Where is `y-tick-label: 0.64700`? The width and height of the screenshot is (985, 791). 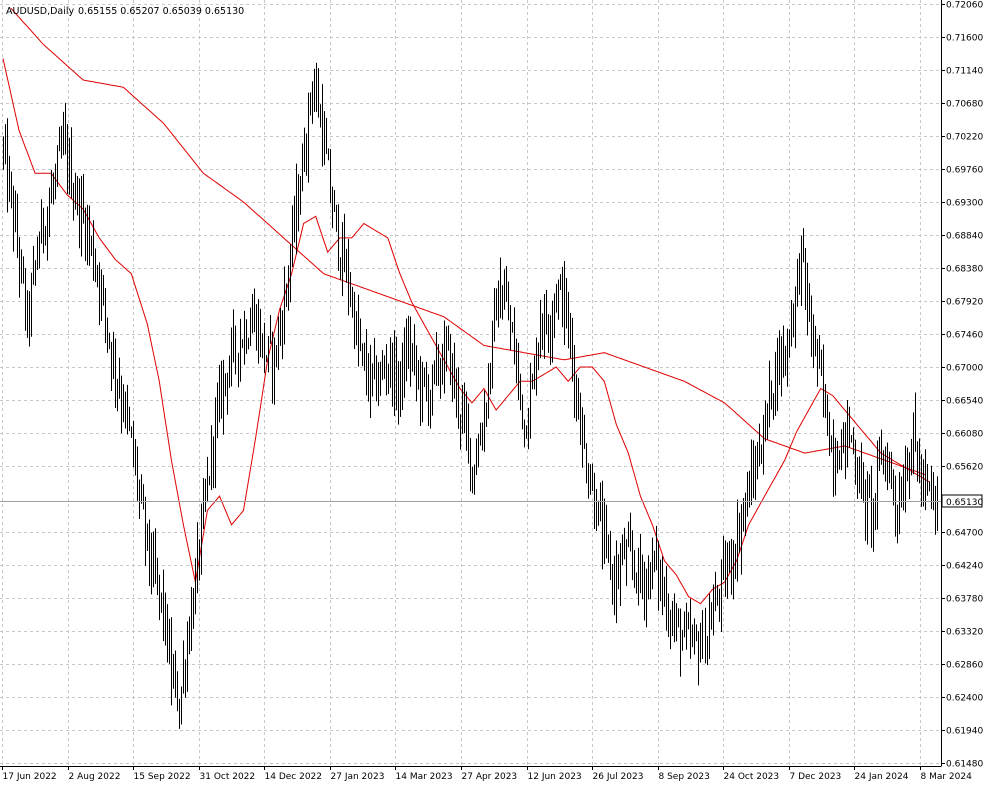
y-tick-label: 0.64700 is located at coordinates (964, 534).